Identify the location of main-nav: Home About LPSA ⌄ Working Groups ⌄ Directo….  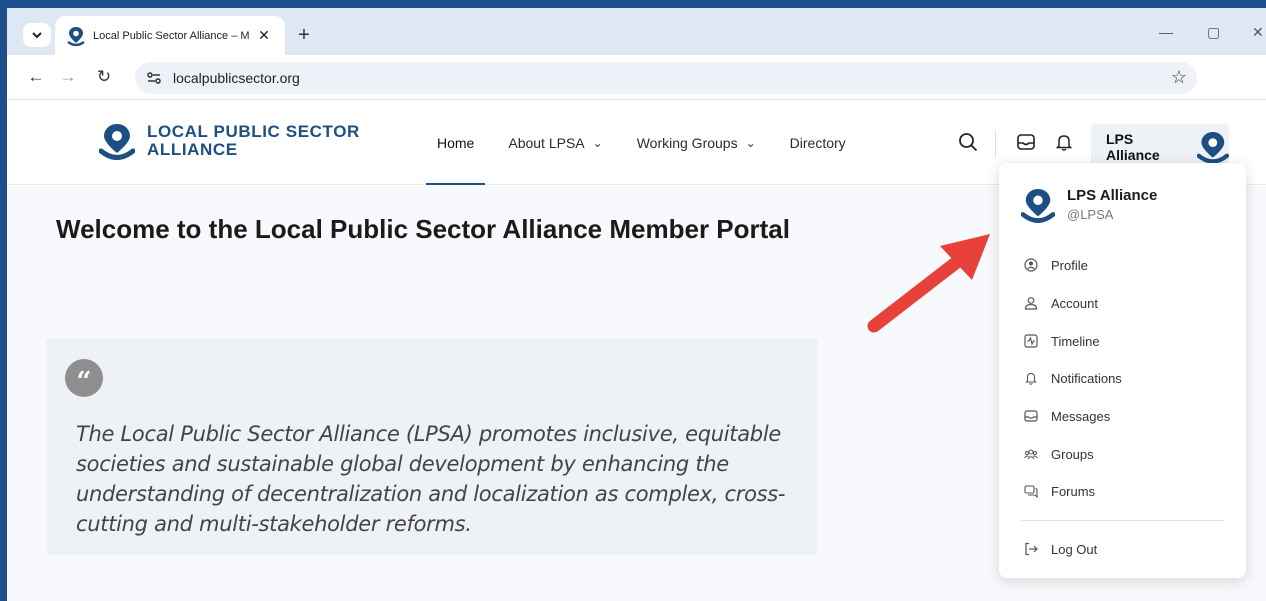
(652, 143).